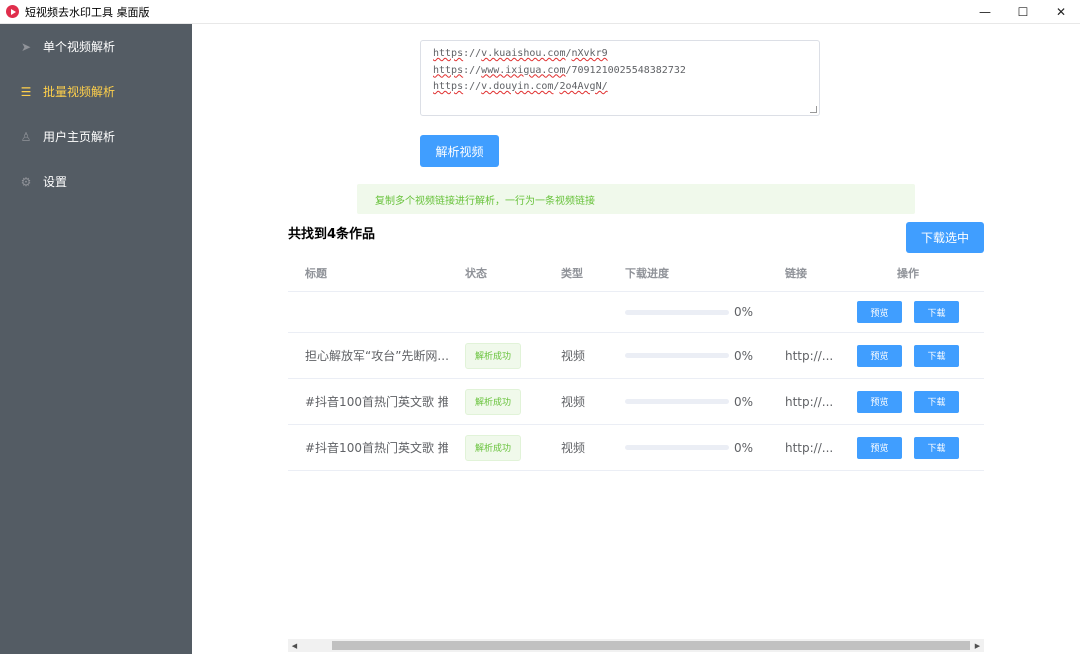 This screenshot has height=654, width=1080. I want to click on list-icon: ☰, so click(26, 91).